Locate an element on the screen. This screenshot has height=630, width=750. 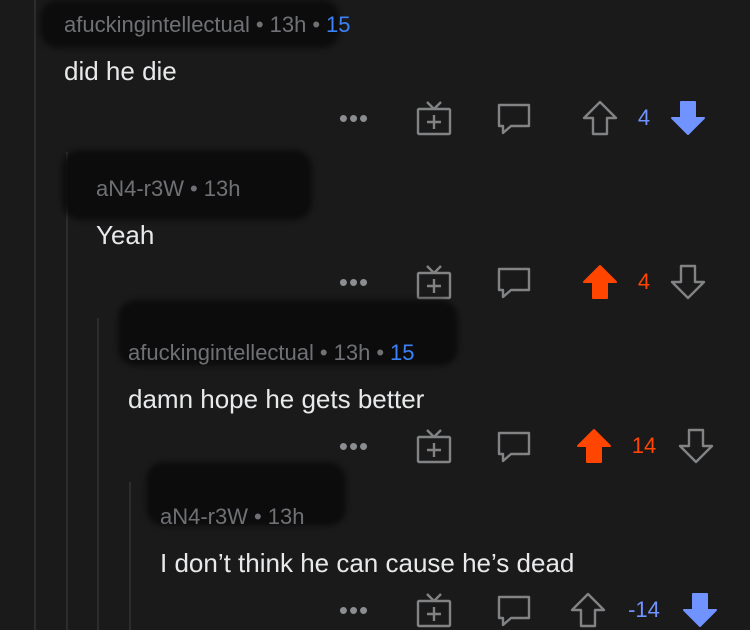
comment-actions: ••• 14 is located at coordinates (375, 446).